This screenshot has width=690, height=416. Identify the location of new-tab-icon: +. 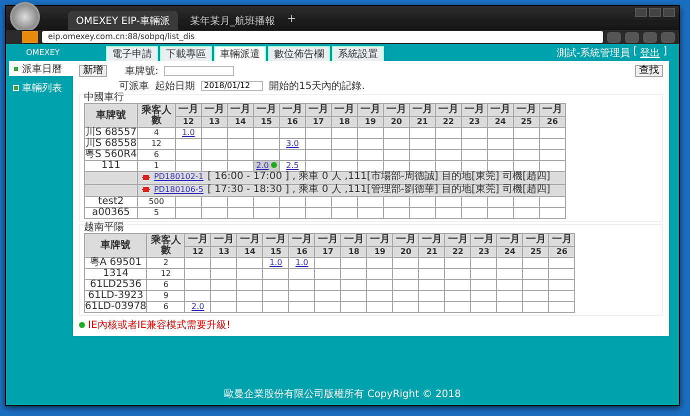
(291, 18).